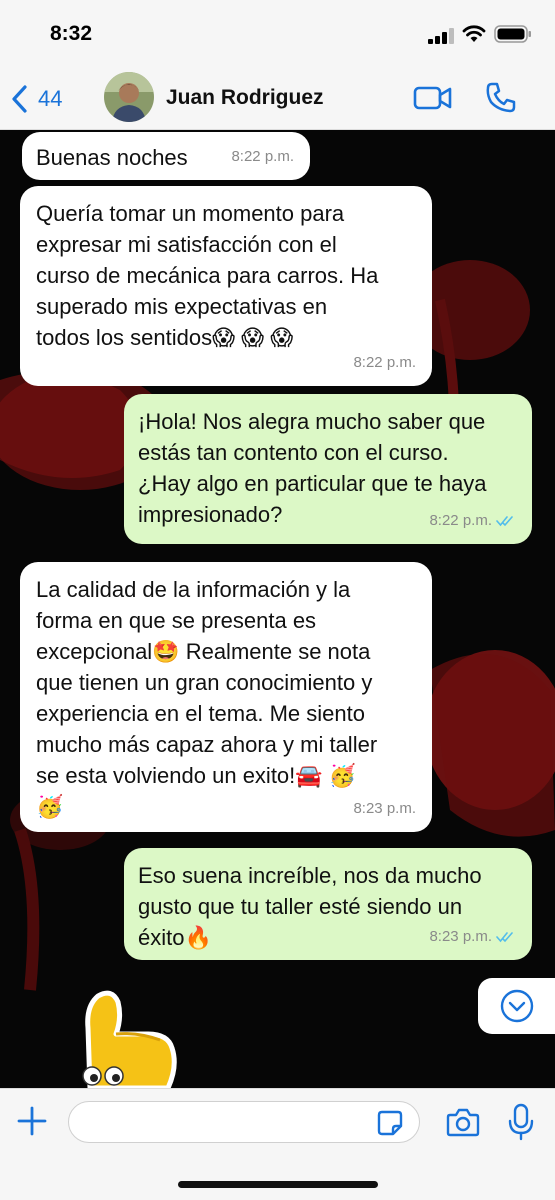 The image size is (555, 1200). I want to click on scroll-to-bottom-button, so click(516, 1006).